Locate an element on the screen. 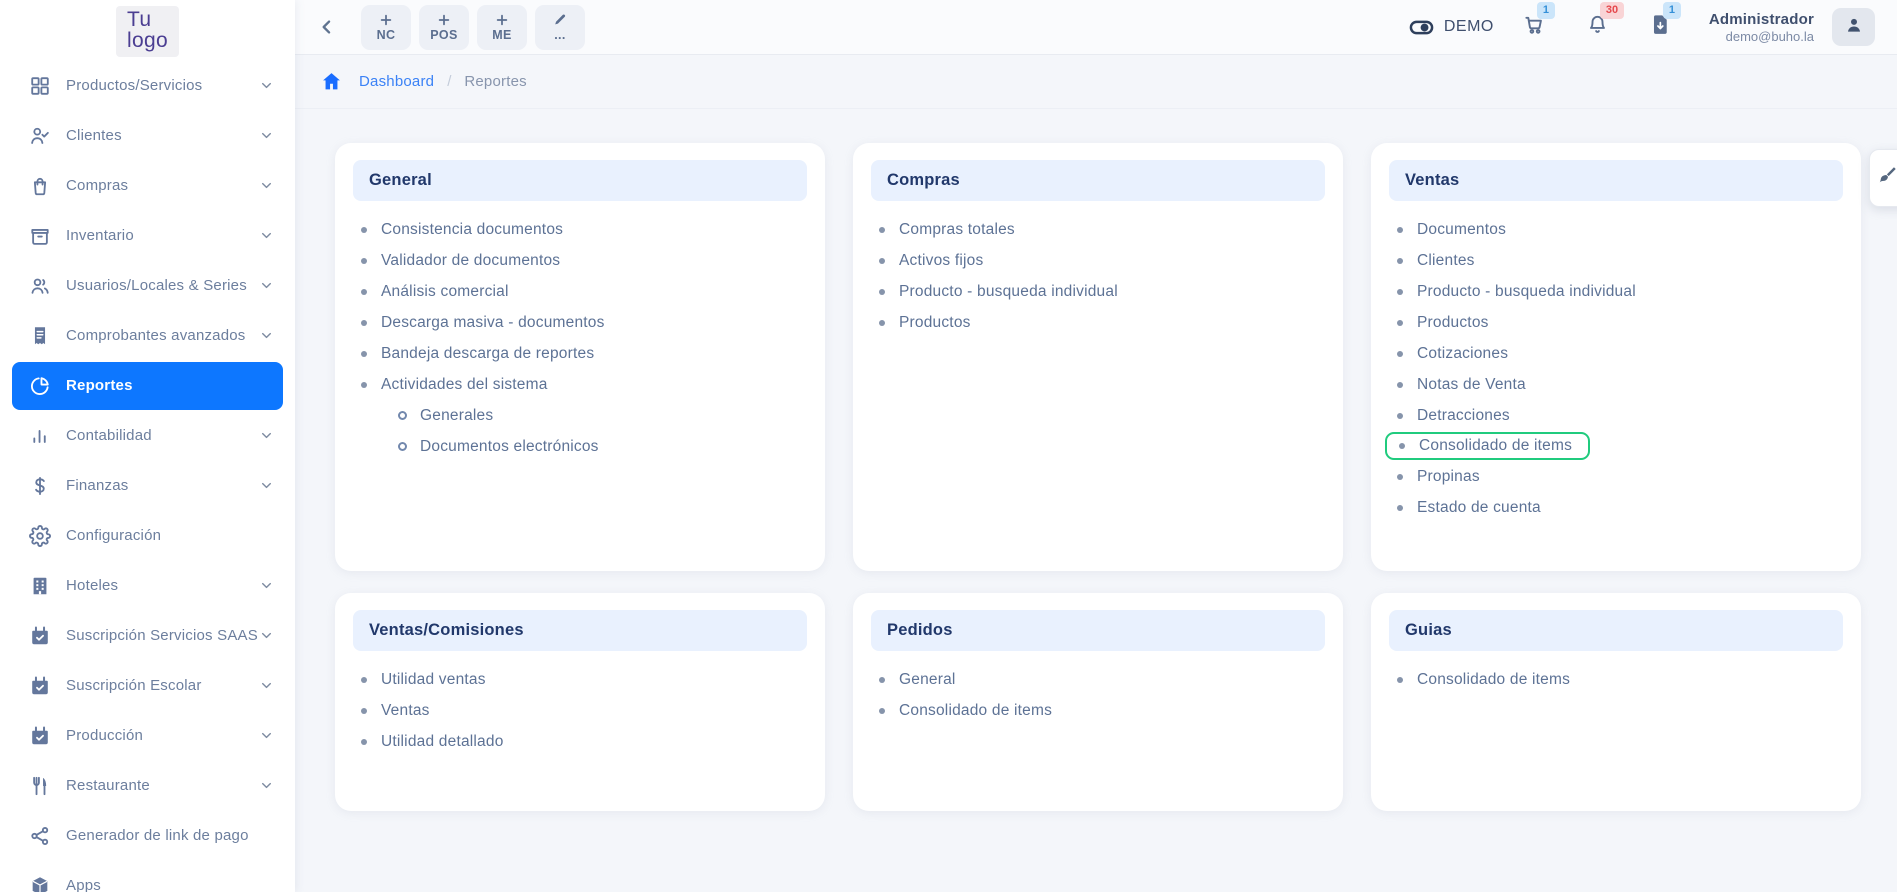 The width and height of the screenshot is (1897, 892). report-link-compras-totales: Compras totales is located at coordinates (946, 229).